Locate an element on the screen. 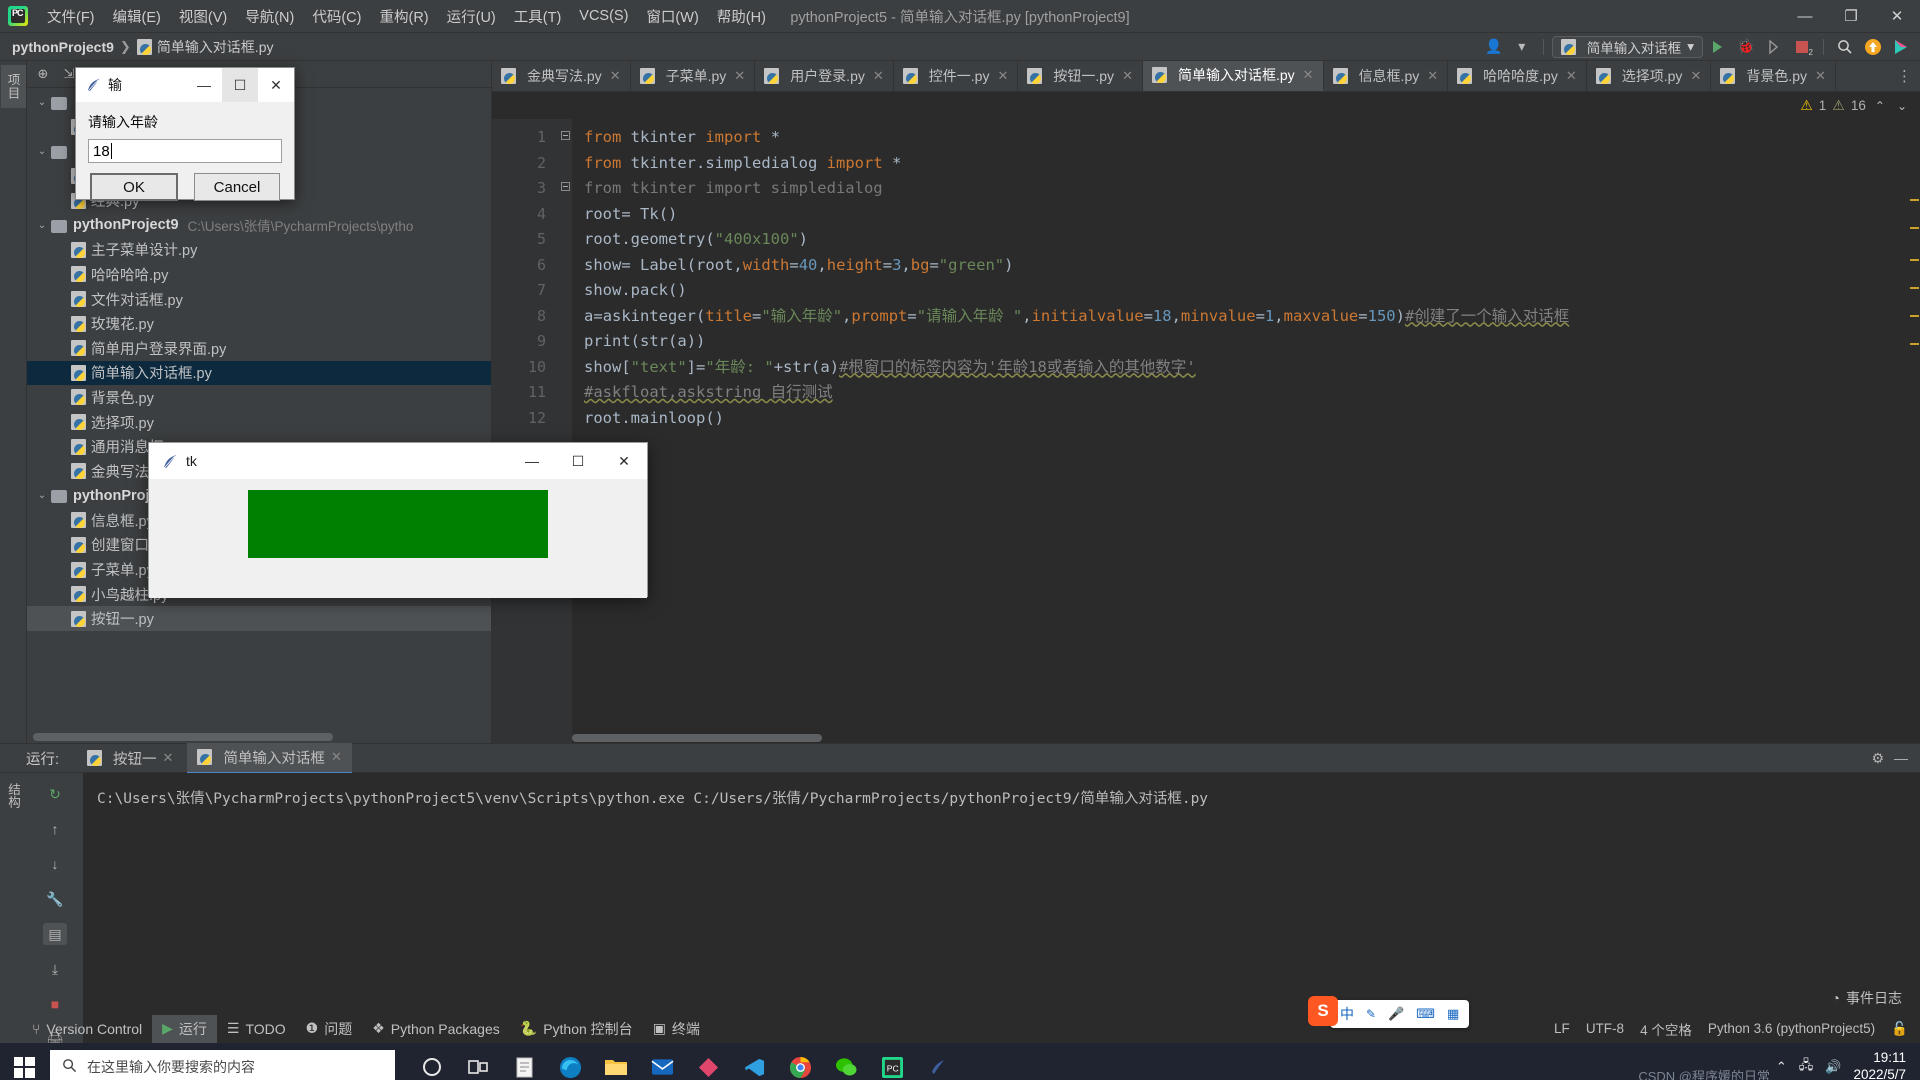 The image size is (1920, 1080). gem-icon is located at coordinates (708, 1061).